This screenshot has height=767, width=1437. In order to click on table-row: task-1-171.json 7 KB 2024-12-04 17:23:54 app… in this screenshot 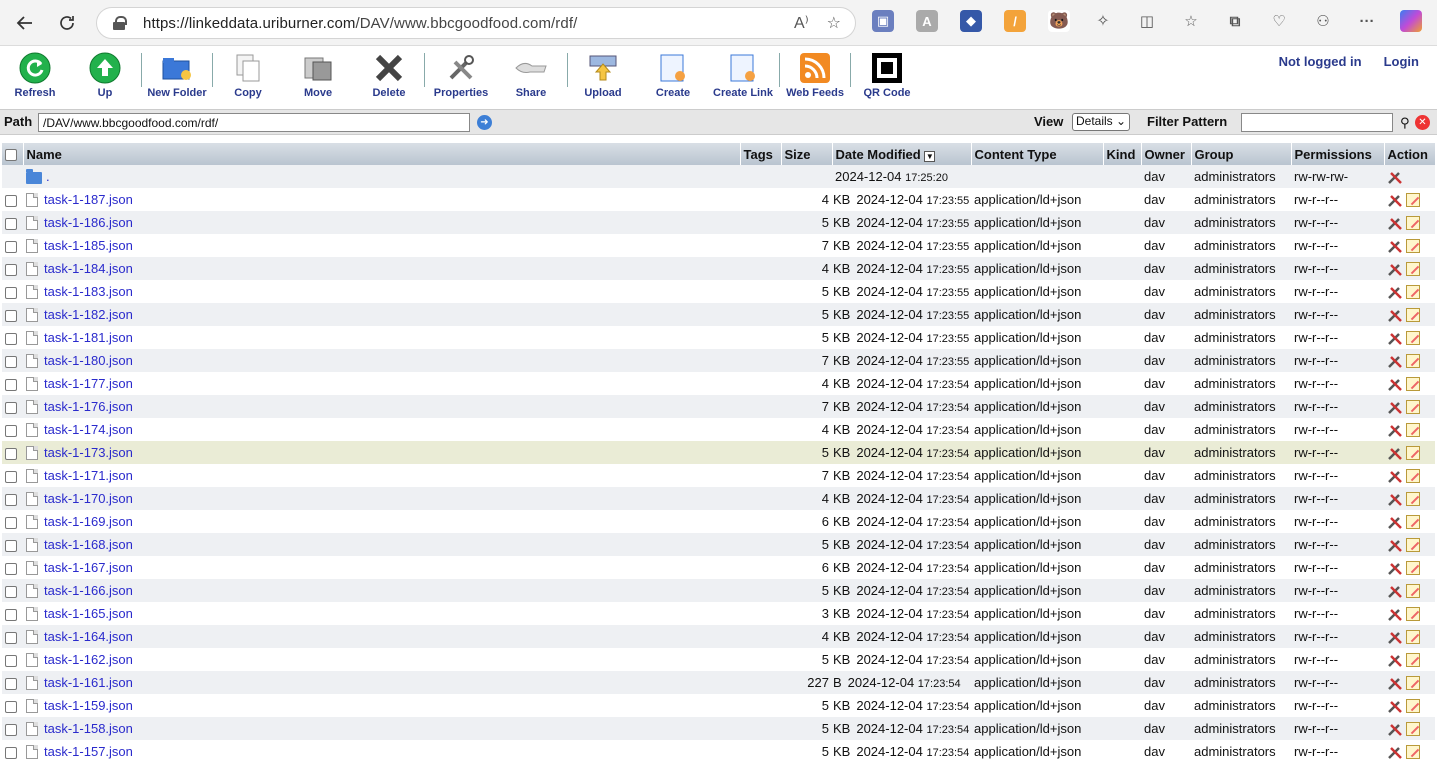, I will do `click(718, 475)`.